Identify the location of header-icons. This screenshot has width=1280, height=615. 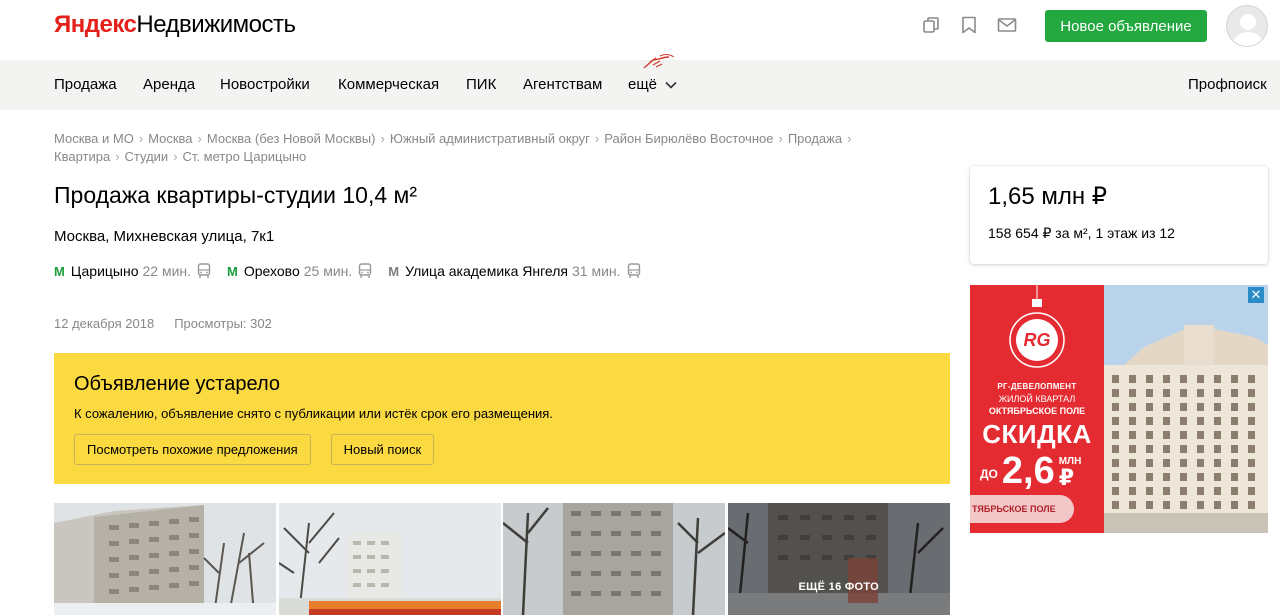
(969, 25).